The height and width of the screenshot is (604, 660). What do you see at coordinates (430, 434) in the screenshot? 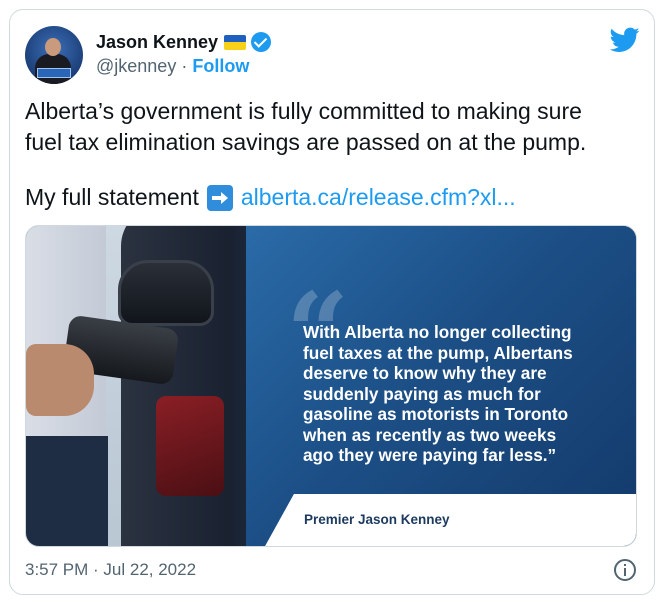
I see `quote-line: when as recently as two weeks` at bounding box center [430, 434].